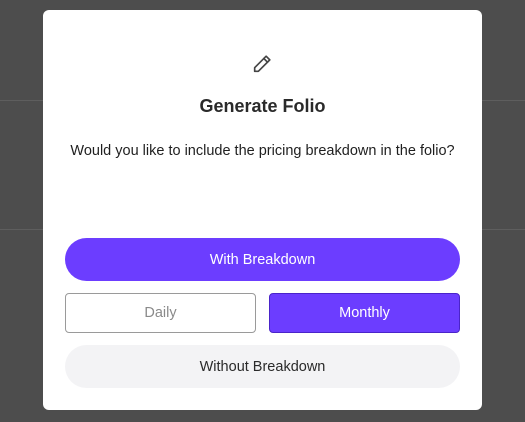 This screenshot has width=525, height=422. Describe the element at coordinates (364, 313) in the screenshot. I see `monthly-option-button: Monthly` at that location.